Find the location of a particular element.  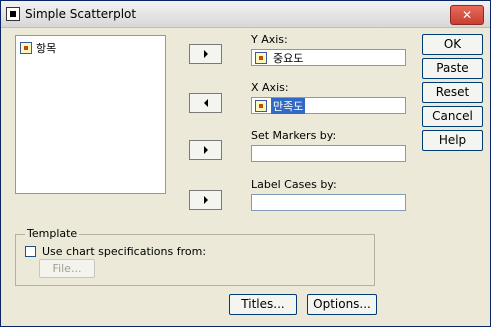

set-markers-field is located at coordinates (328, 153).